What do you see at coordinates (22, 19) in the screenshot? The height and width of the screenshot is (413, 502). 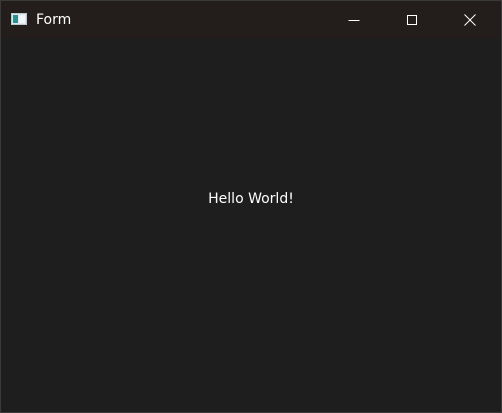 I see `form-icon-body` at bounding box center [22, 19].